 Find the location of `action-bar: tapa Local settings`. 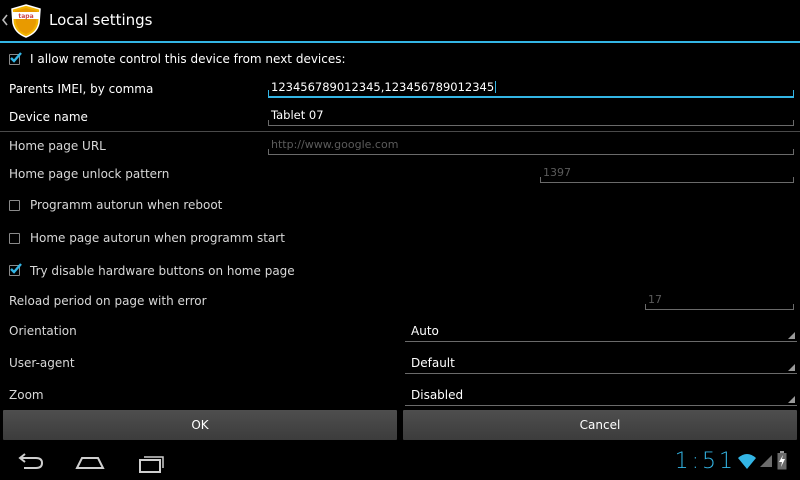

action-bar: tapa Local settings is located at coordinates (400, 21).